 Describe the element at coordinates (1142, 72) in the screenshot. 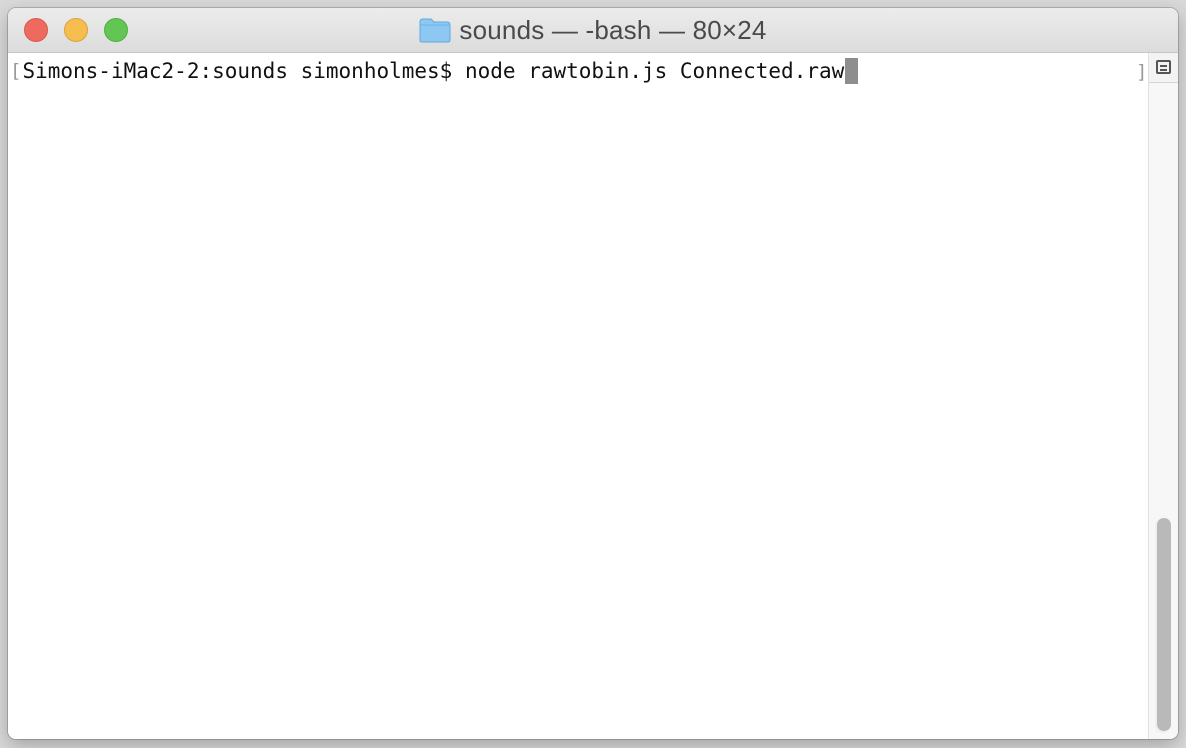

I see `right-marker: ]` at that location.